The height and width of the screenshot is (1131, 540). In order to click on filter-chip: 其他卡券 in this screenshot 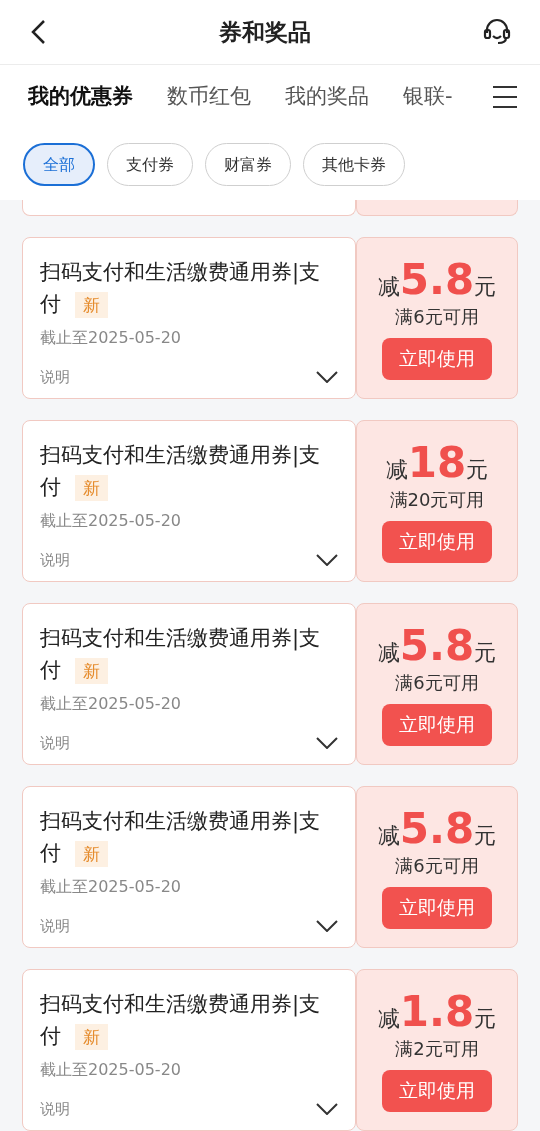, I will do `click(354, 164)`.